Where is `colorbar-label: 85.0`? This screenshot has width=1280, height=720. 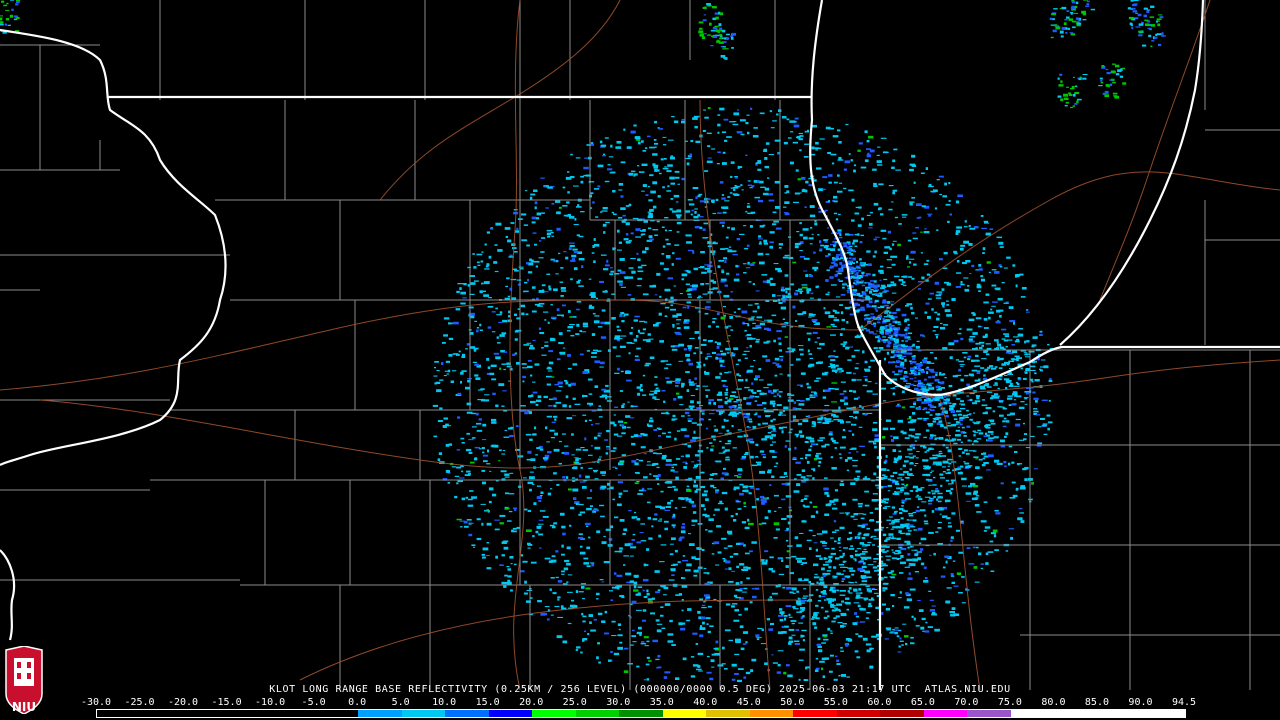
colorbar-label: 85.0 is located at coordinates (1096, 702).